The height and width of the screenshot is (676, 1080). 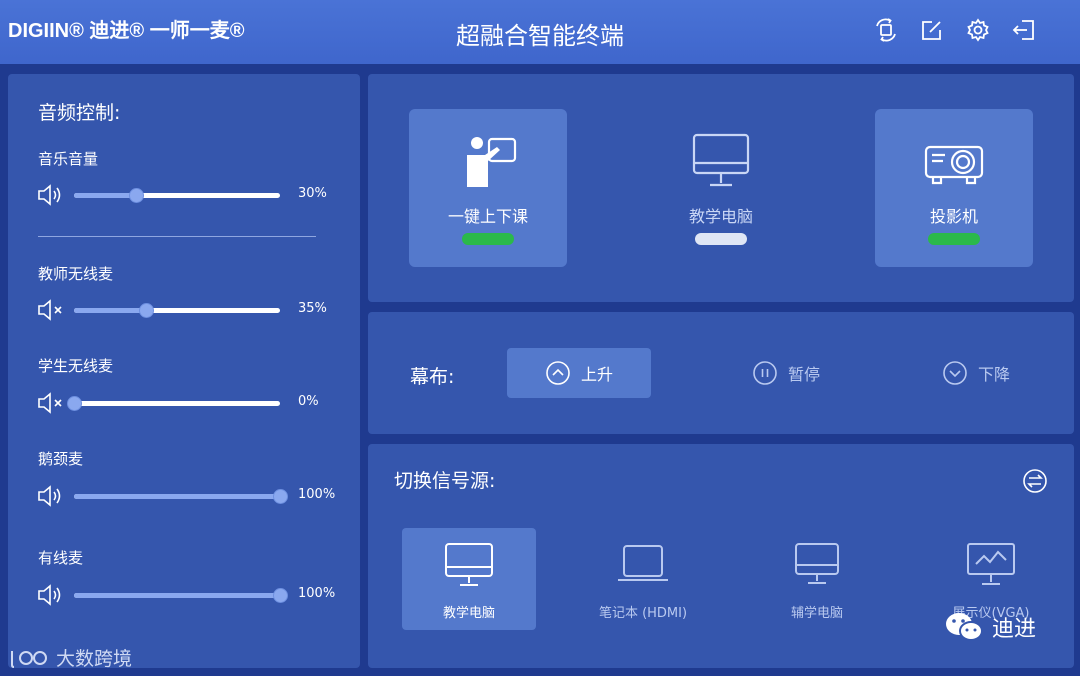 What do you see at coordinates (76, 274) in the screenshot?
I see `channel-label: 教师无线麦` at bounding box center [76, 274].